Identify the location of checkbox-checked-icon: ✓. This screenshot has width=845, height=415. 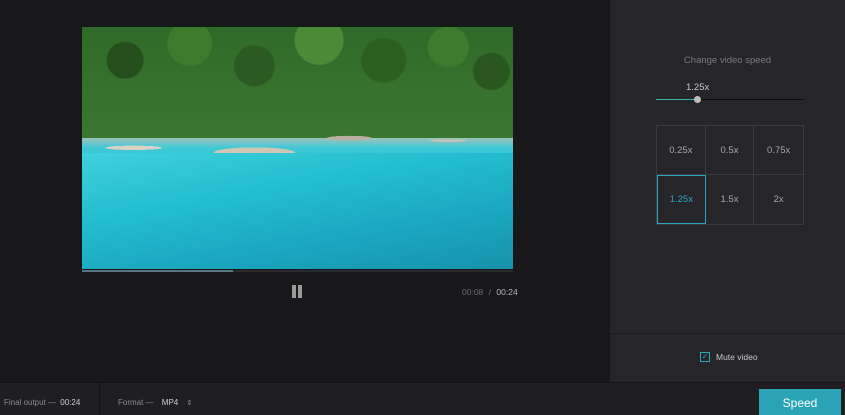
(705, 357).